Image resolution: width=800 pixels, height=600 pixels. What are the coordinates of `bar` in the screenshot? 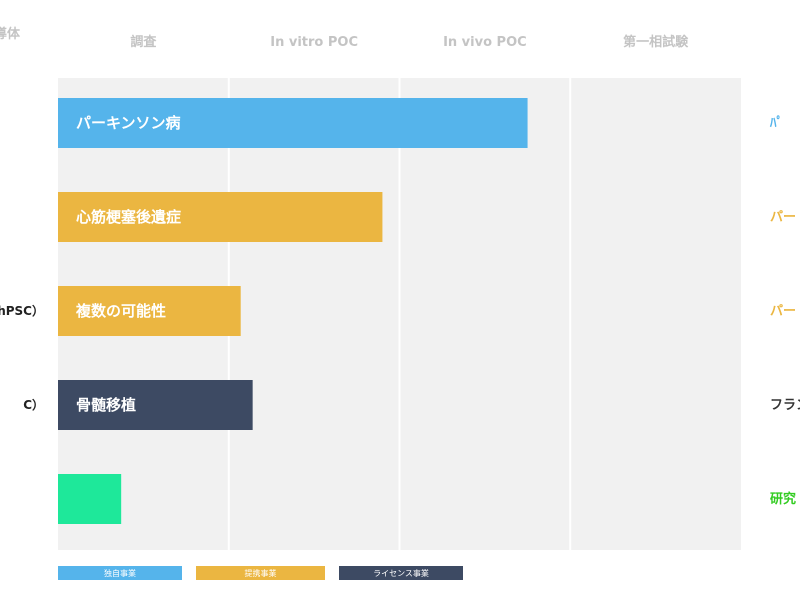 It's located at (90, 499).